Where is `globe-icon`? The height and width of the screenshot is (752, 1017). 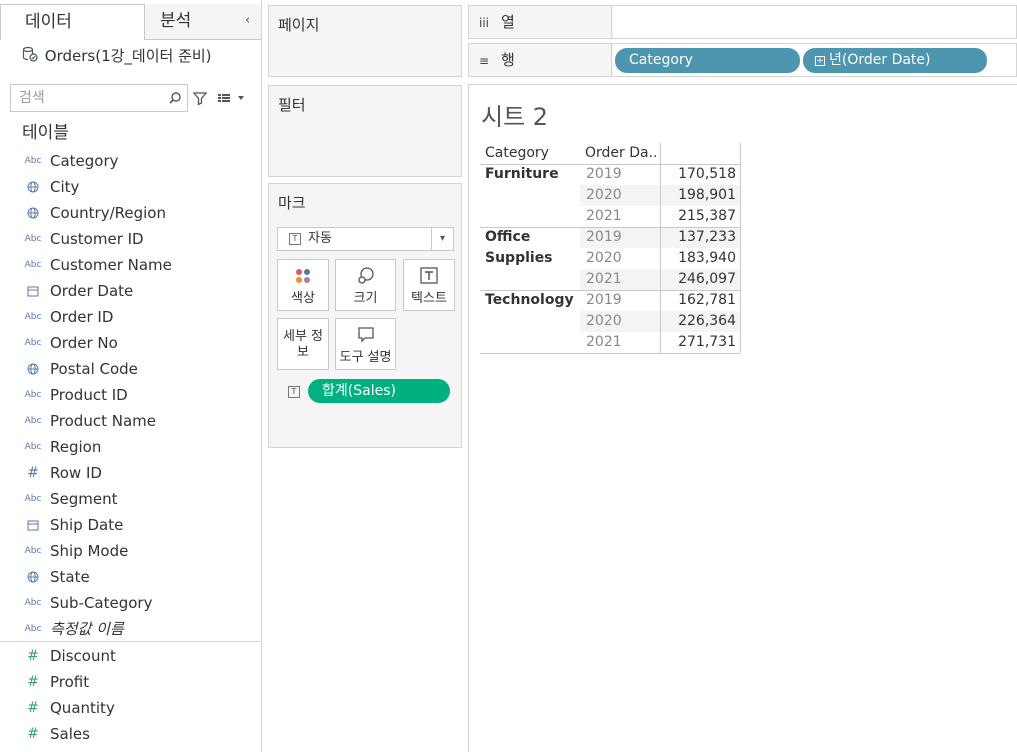
globe-icon is located at coordinates (33, 213).